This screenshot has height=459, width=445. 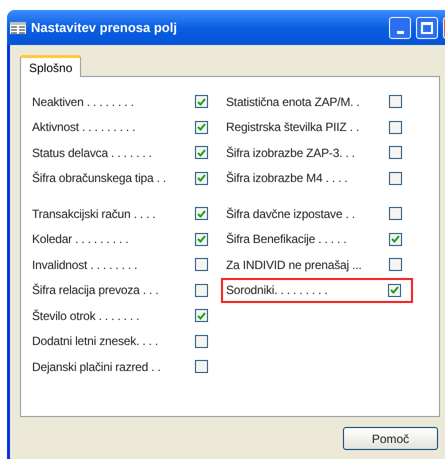 I want to click on field-label: Transakcijski račun . . . ., so click(x=94, y=214).